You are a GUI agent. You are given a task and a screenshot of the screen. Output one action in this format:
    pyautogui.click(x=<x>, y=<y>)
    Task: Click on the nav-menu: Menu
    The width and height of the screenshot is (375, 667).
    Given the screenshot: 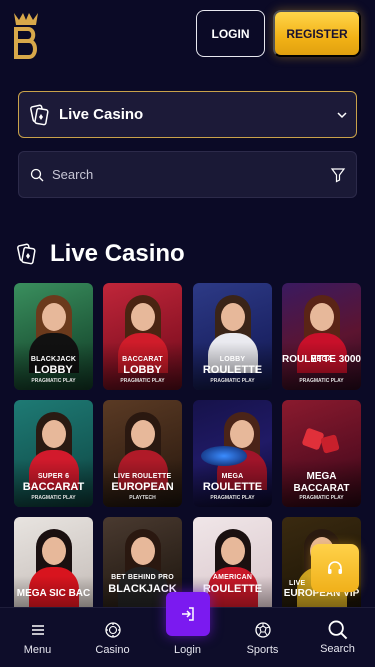 What is the action you would take?
    pyautogui.click(x=37, y=637)
    